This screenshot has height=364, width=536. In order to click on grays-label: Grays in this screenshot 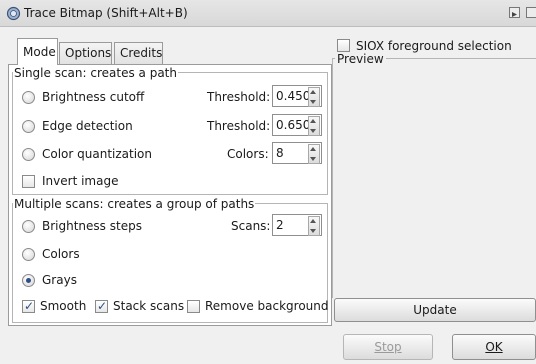, I will do `click(59, 280)`.